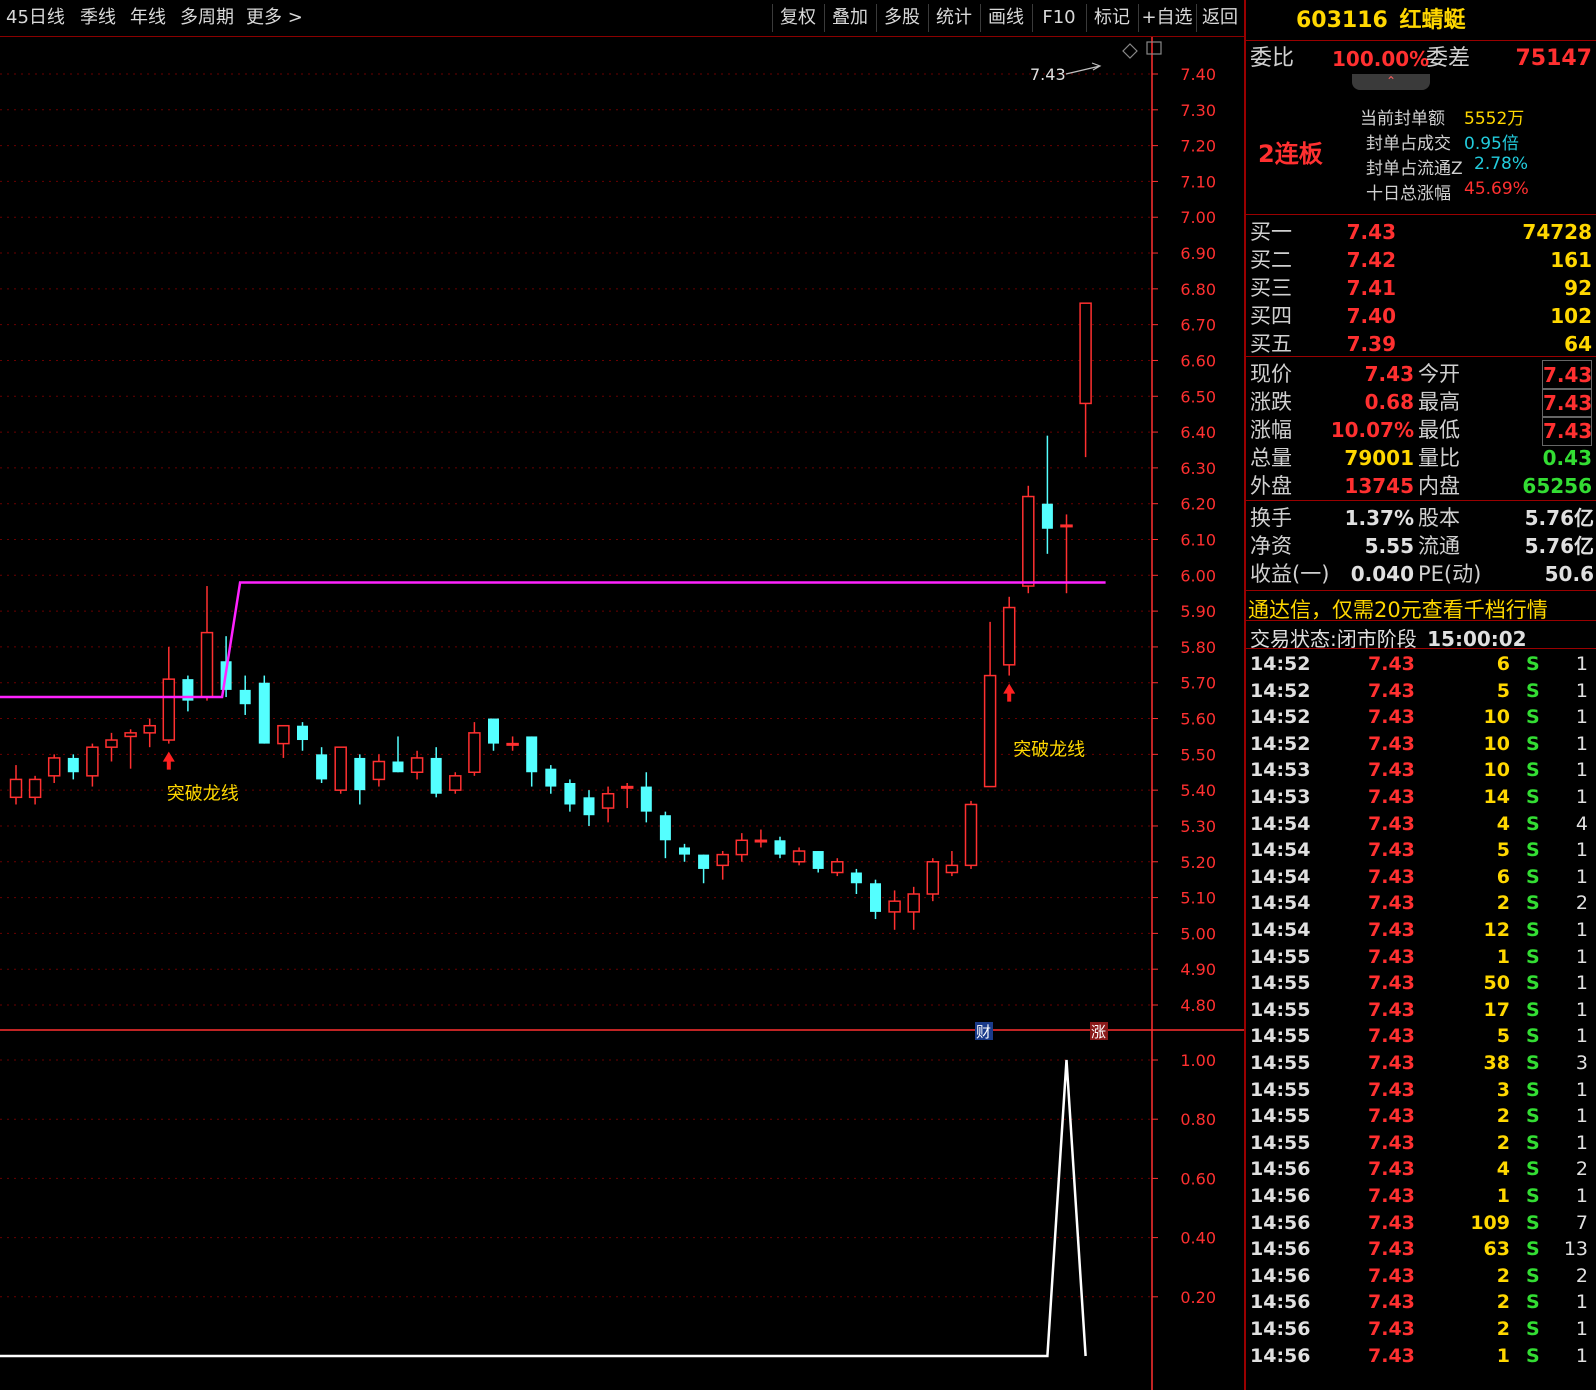 This screenshot has height=1390, width=1596. What do you see at coordinates (1280, 1275) in the screenshot?
I see `tick-time: 14:56` at bounding box center [1280, 1275].